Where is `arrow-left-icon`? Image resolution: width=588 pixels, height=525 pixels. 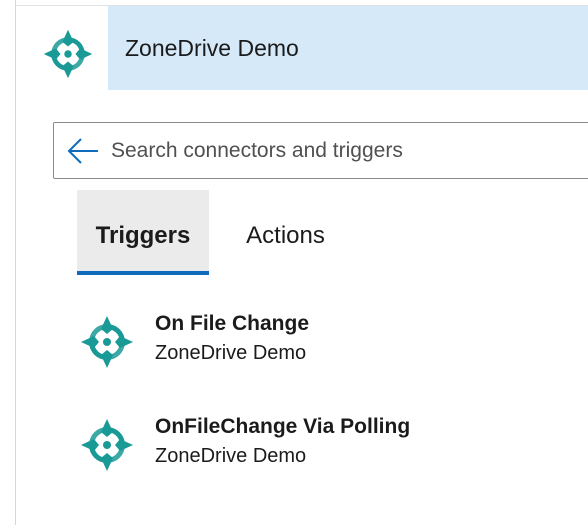
arrow-left-icon is located at coordinates (83, 151).